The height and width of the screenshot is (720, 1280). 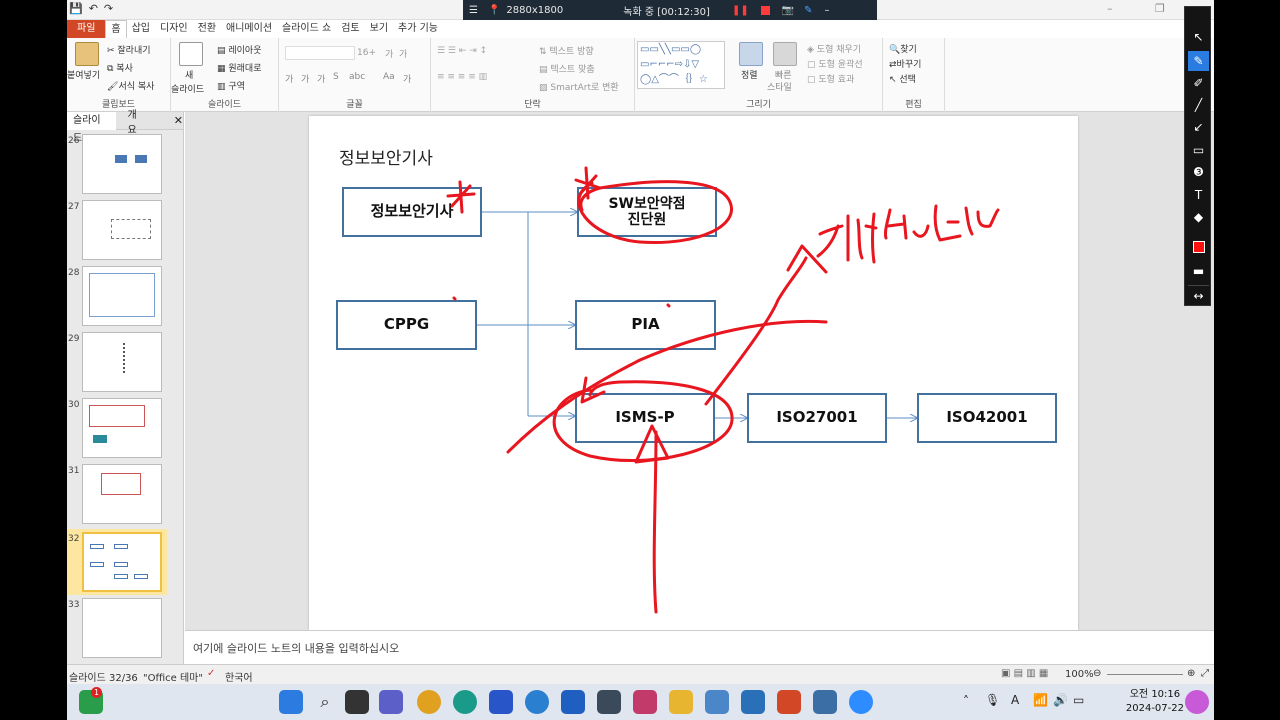 I want to click on tab-review: 검토, so click(x=350, y=29).